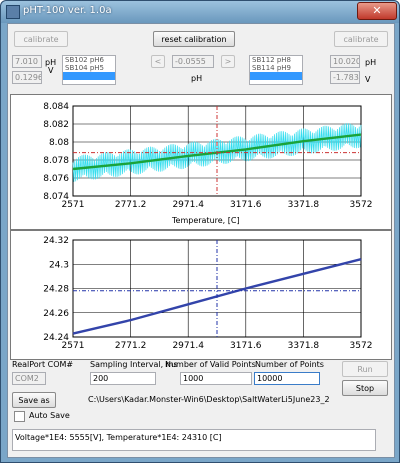 The height and width of the screenshot is (463, 400). What do you see at coordinates (59, 265) in the screenshot?
I see `y-tick-label: 24.3` at bounding box center [59, 265].